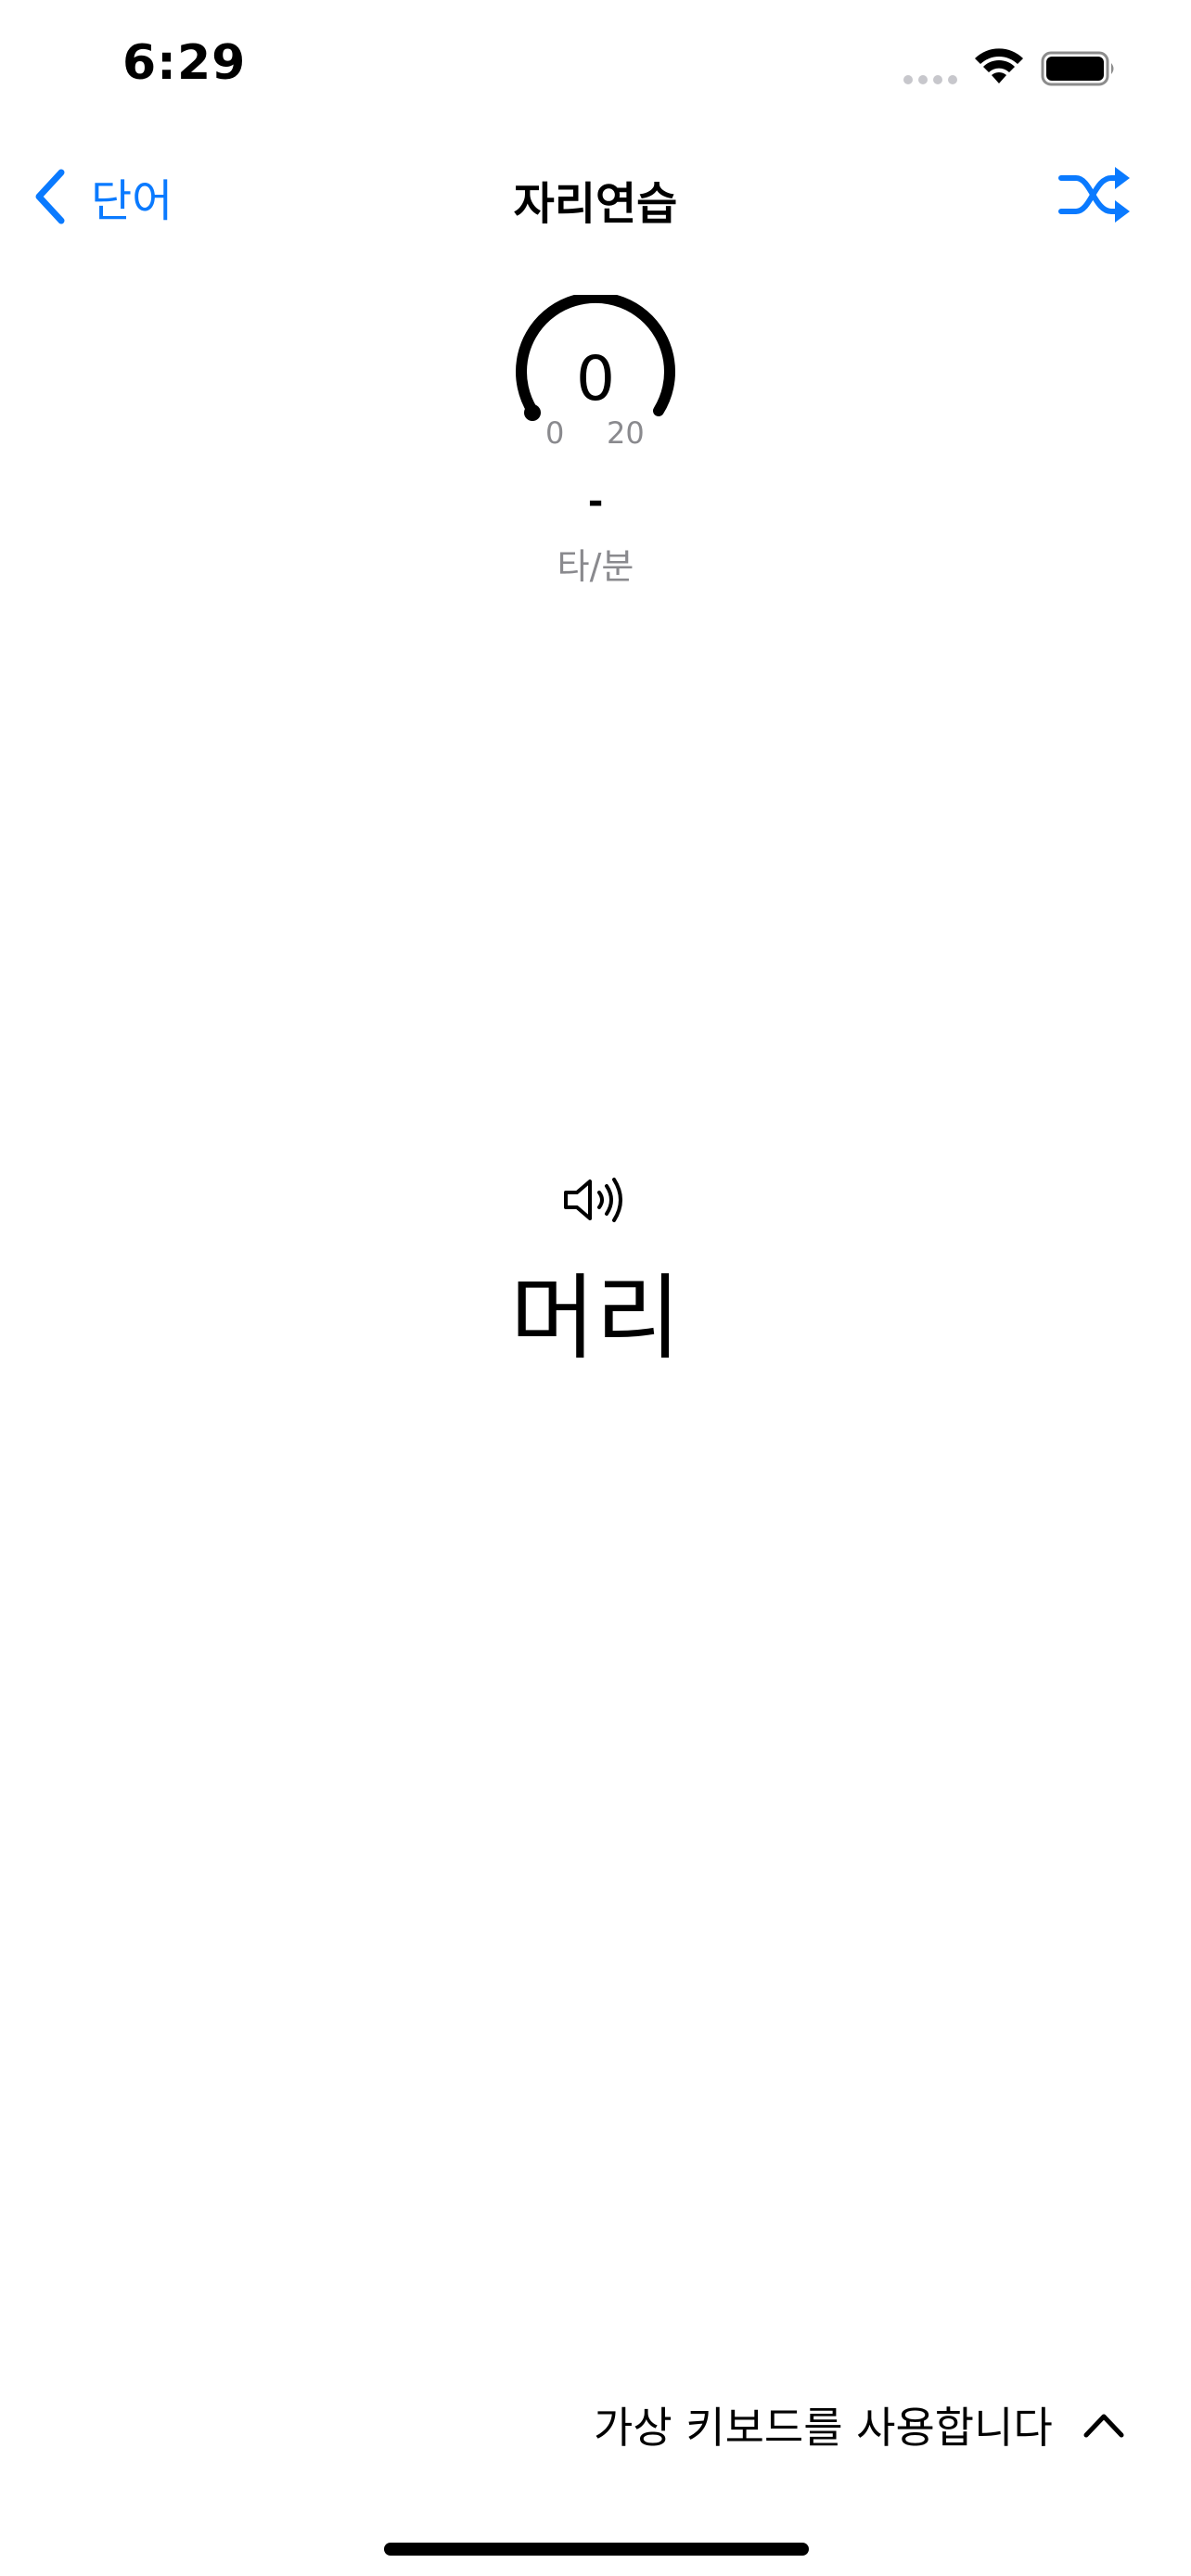  What do you see at coordinates (1077, 68) in the screenshot?
I see `battery-icon` at bounding box center [1077, 68].